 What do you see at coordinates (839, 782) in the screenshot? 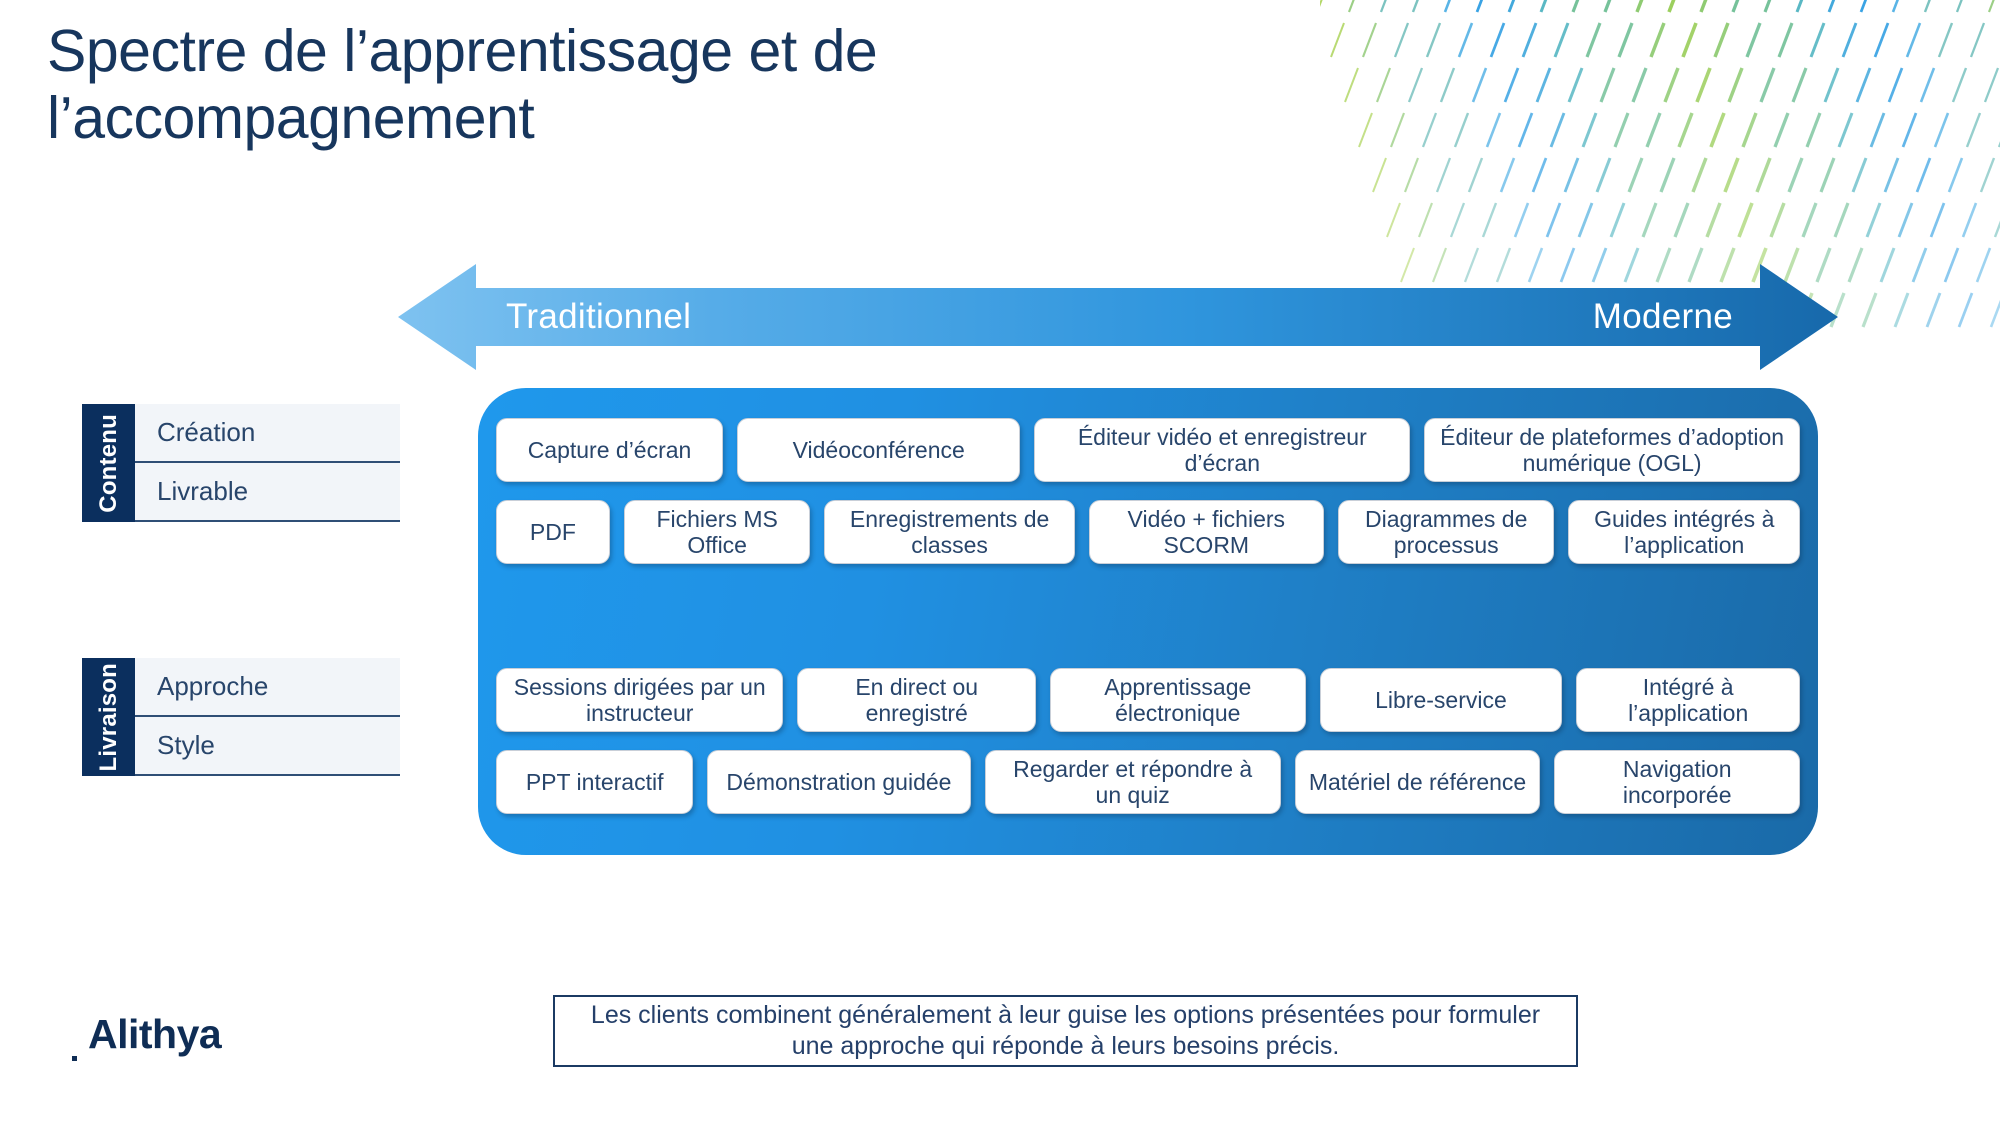
I see `matrix-item: Démonstration guidée` at bounding box center [839, 782].